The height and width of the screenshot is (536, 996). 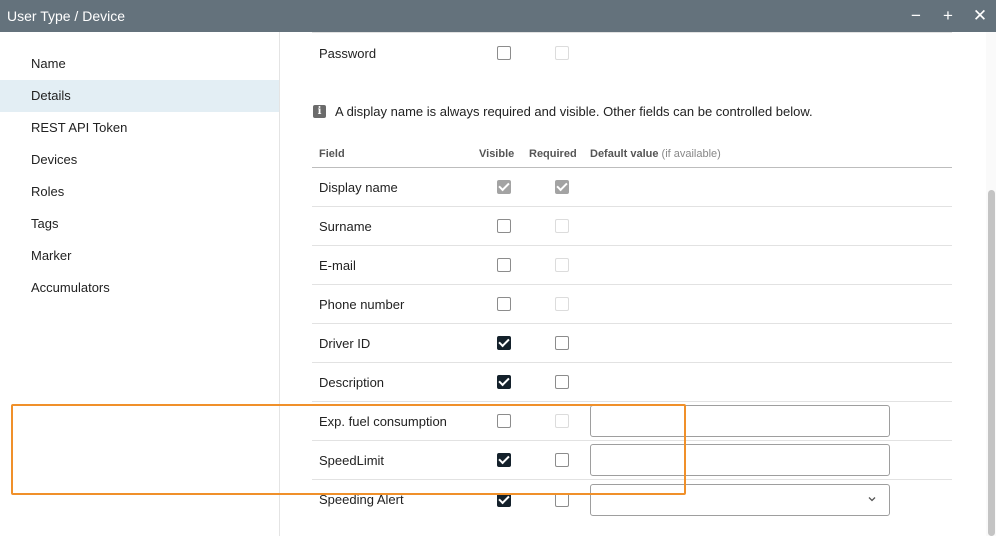 I want to click on chevron-down-icon, so click(x=872, y=500).